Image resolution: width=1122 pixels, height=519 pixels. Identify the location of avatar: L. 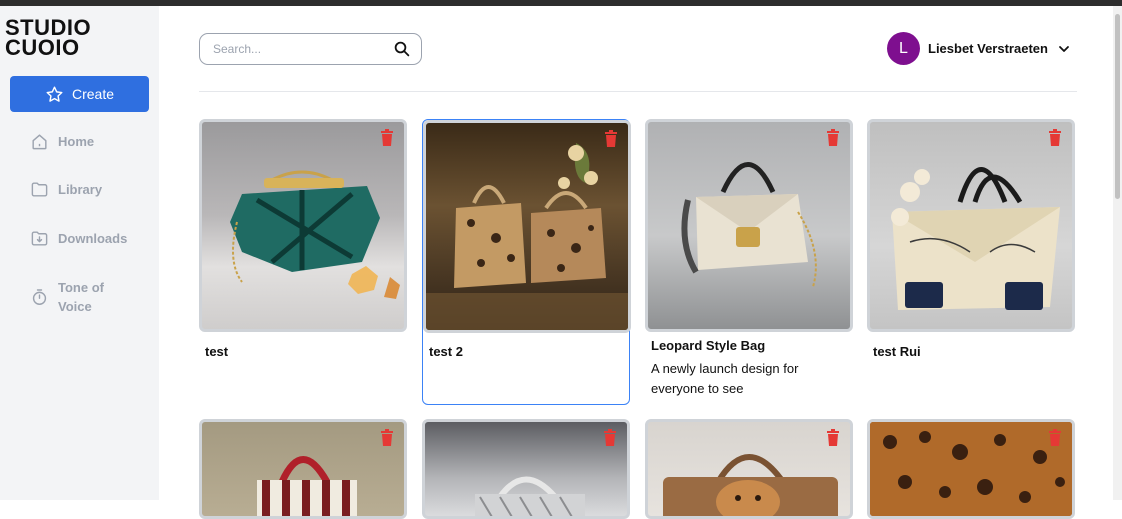
(903, 48).